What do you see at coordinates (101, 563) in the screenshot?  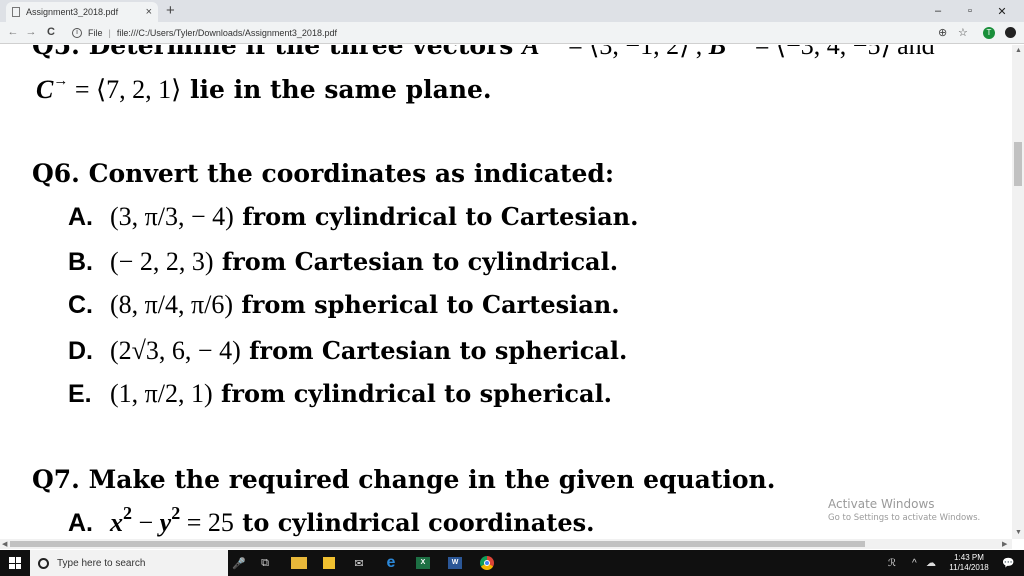 I see `search-placeholder: Type here to search` at bounding box center [101, 563].